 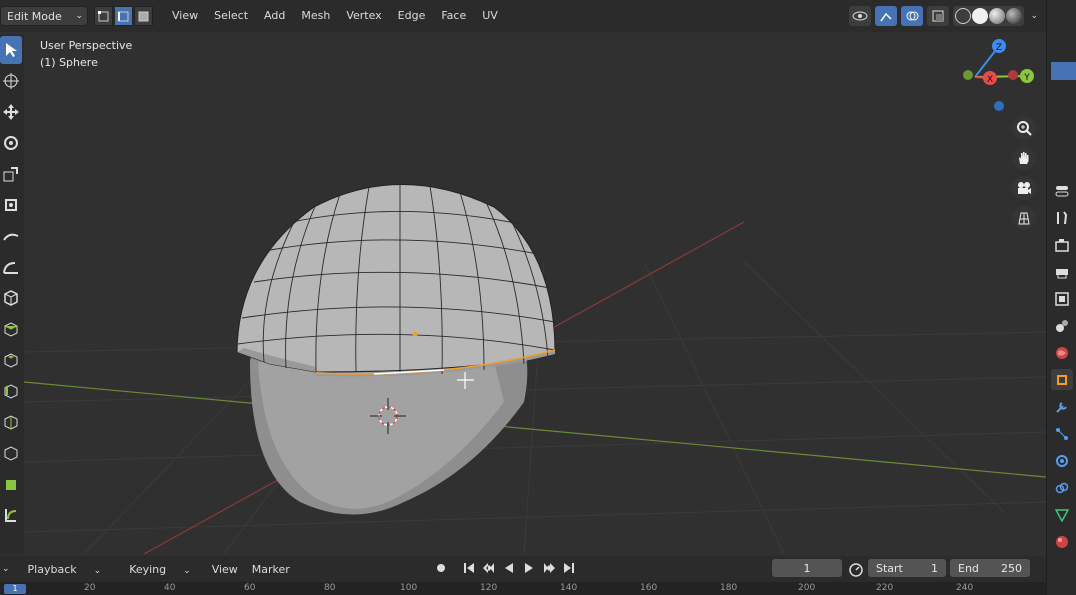 What do you see at coordinates (856, 570) in the screenshot?
I see `stopwatch-icon` at bounding box center [856, 570].